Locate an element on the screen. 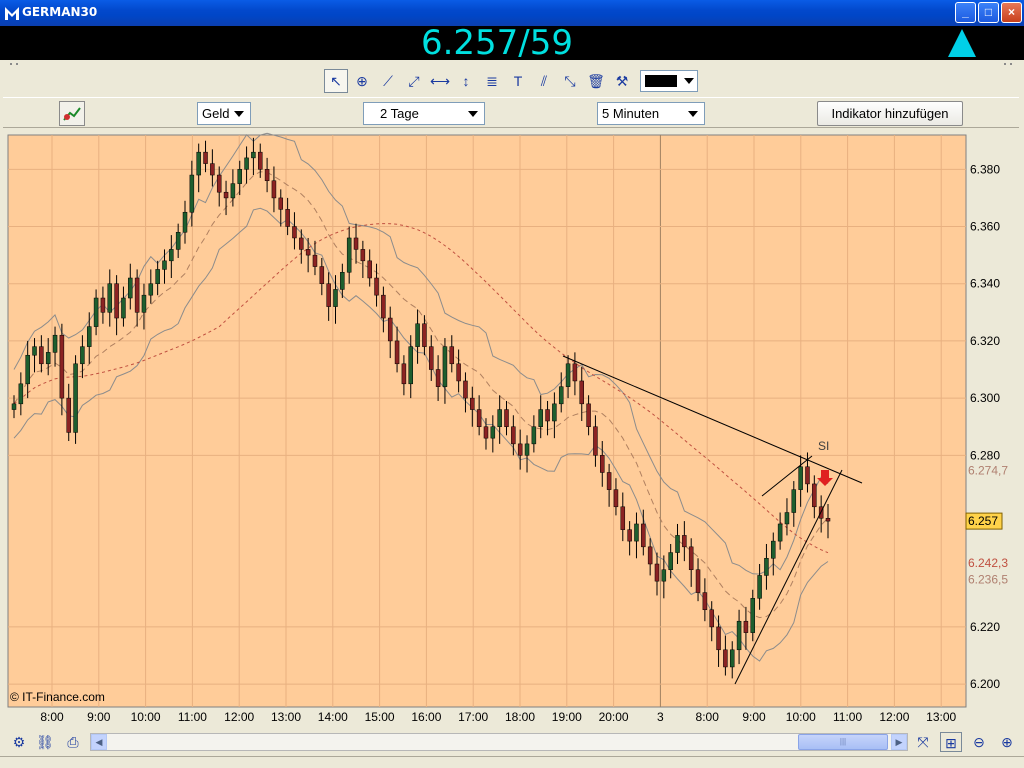 Image resolution: width=1024 pixels, height=768 pixels. y-tick-label: 6.280 is located at coordinates (985, 455).